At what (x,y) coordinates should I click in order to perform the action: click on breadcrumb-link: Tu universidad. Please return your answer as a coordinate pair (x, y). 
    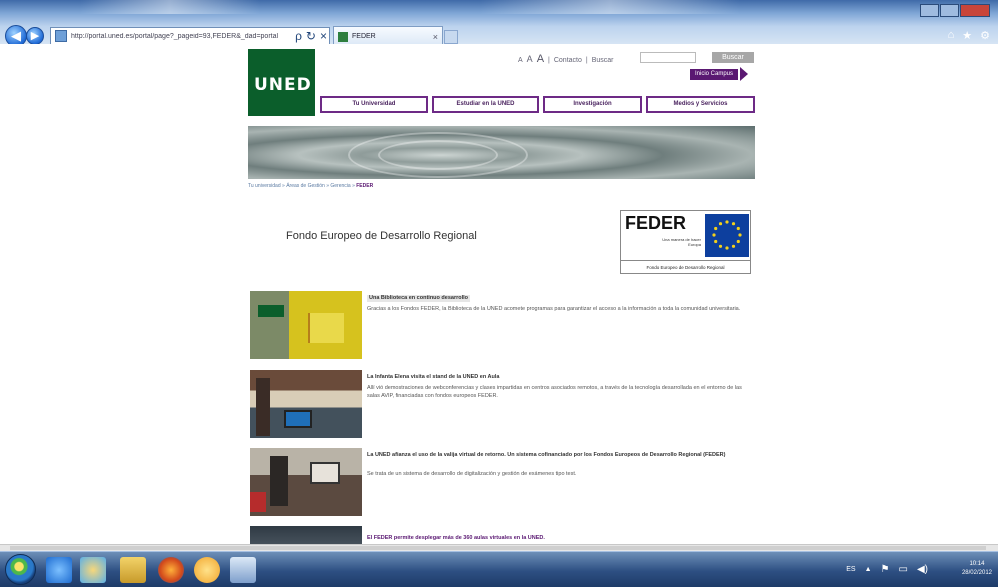
    Looking at the image, I should click on (264, 186).